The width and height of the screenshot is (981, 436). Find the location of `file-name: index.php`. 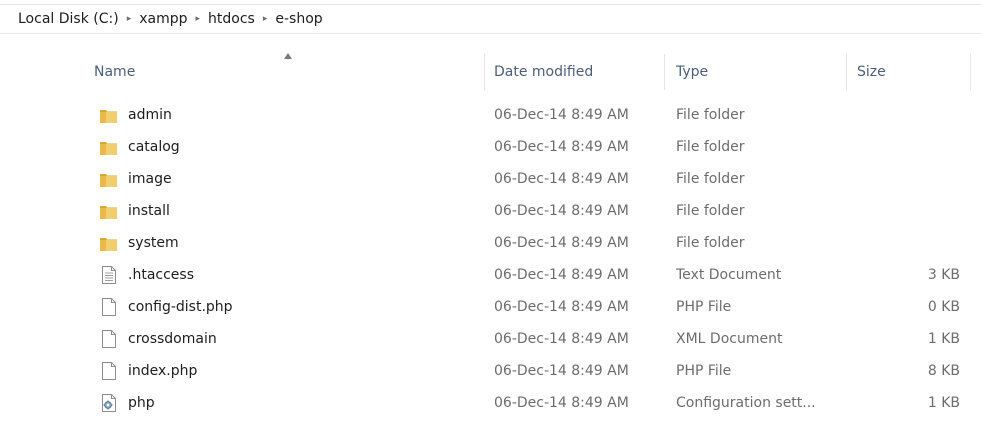

file-name: index.php is located at coordinates (163, 371).